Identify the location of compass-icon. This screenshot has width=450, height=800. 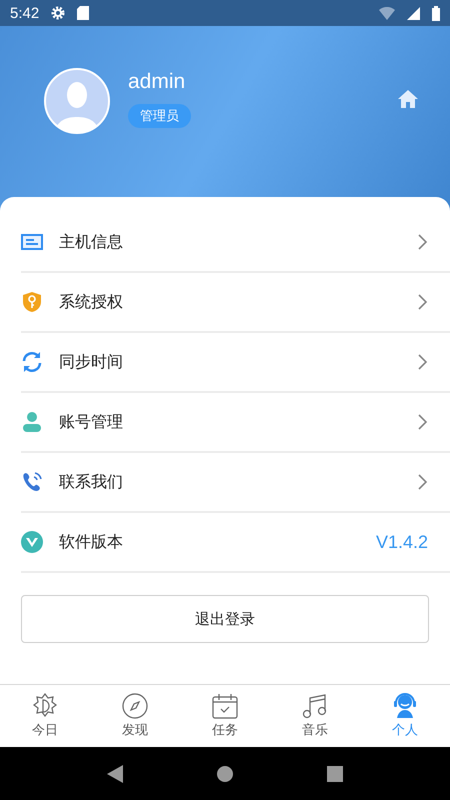
(135, 706).